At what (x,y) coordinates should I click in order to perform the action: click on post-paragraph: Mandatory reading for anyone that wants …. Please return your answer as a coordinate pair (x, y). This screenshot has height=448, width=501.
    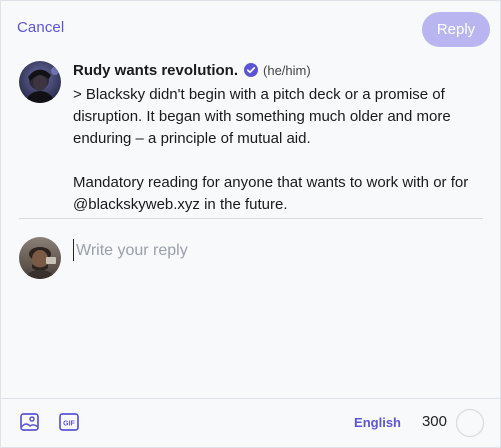
    Looking at the image, I should click on (271, 193).